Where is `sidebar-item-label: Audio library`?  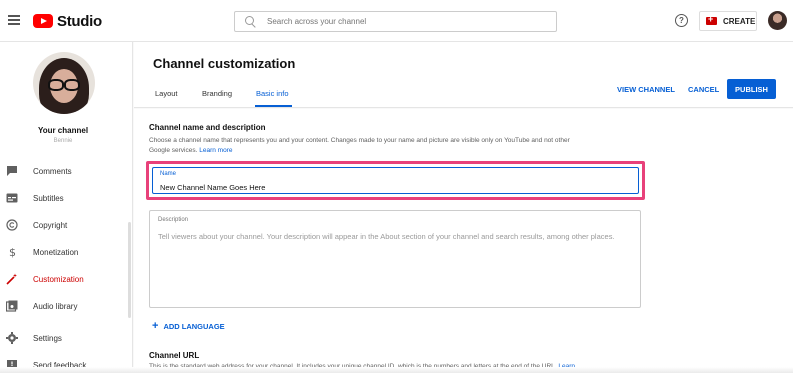 sidebar-item-label: Audio library is located at coordinates (55, 306).